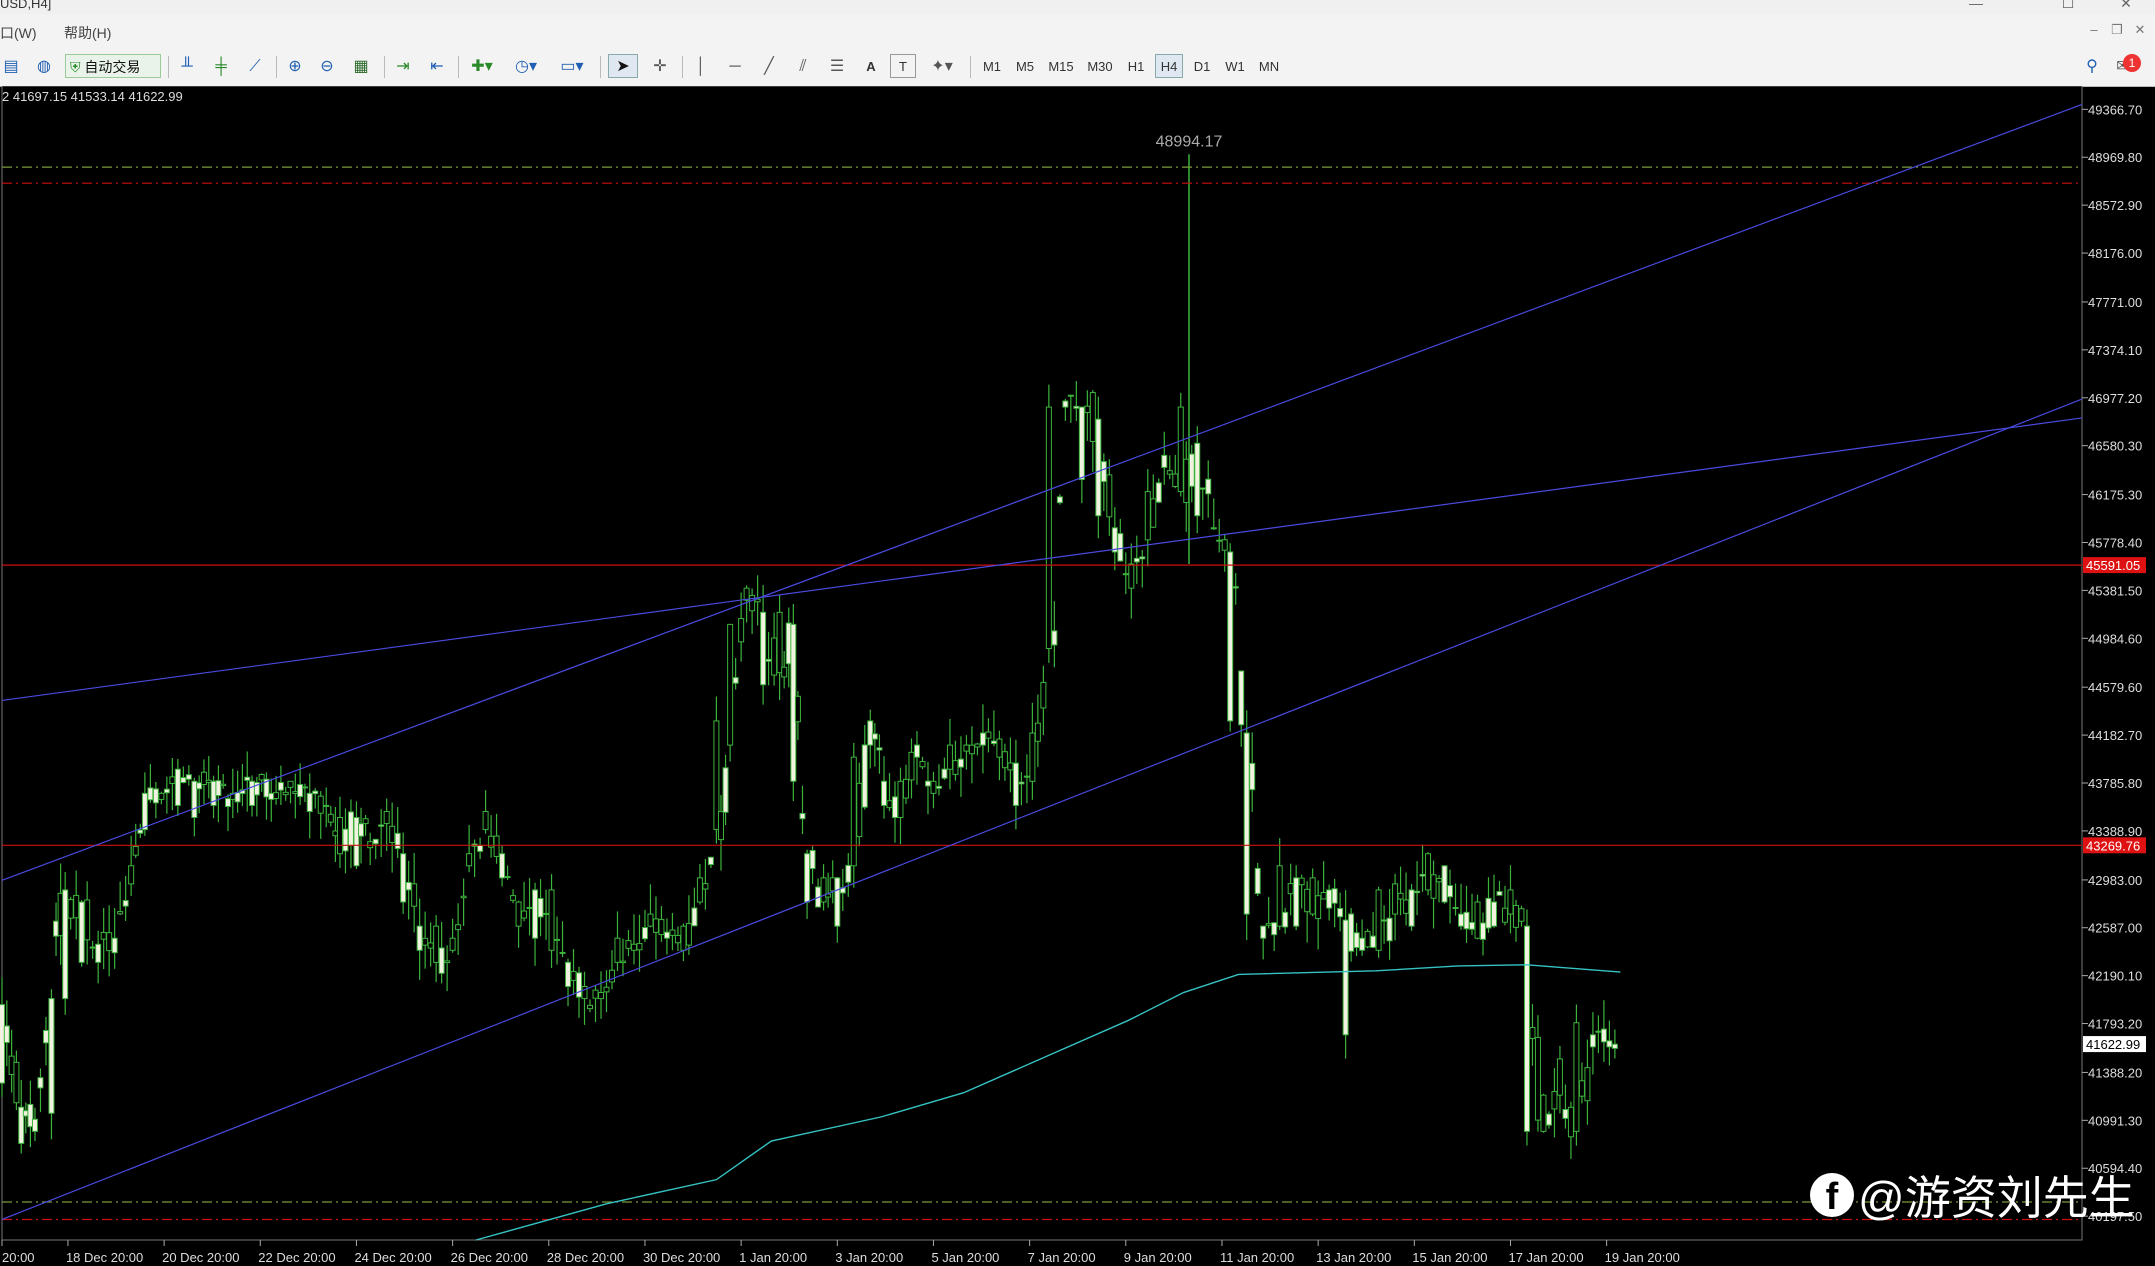  What do you see at coordinates (255, 66) in the screenshot?
I see `line-chart-icon: ⟋` at bounding box center [255, 66].